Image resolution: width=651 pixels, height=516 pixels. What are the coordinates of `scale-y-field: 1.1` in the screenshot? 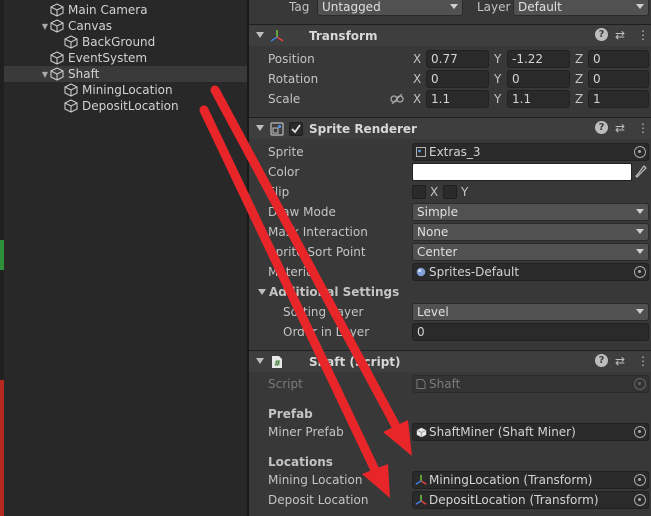 It's located at (538, 99).